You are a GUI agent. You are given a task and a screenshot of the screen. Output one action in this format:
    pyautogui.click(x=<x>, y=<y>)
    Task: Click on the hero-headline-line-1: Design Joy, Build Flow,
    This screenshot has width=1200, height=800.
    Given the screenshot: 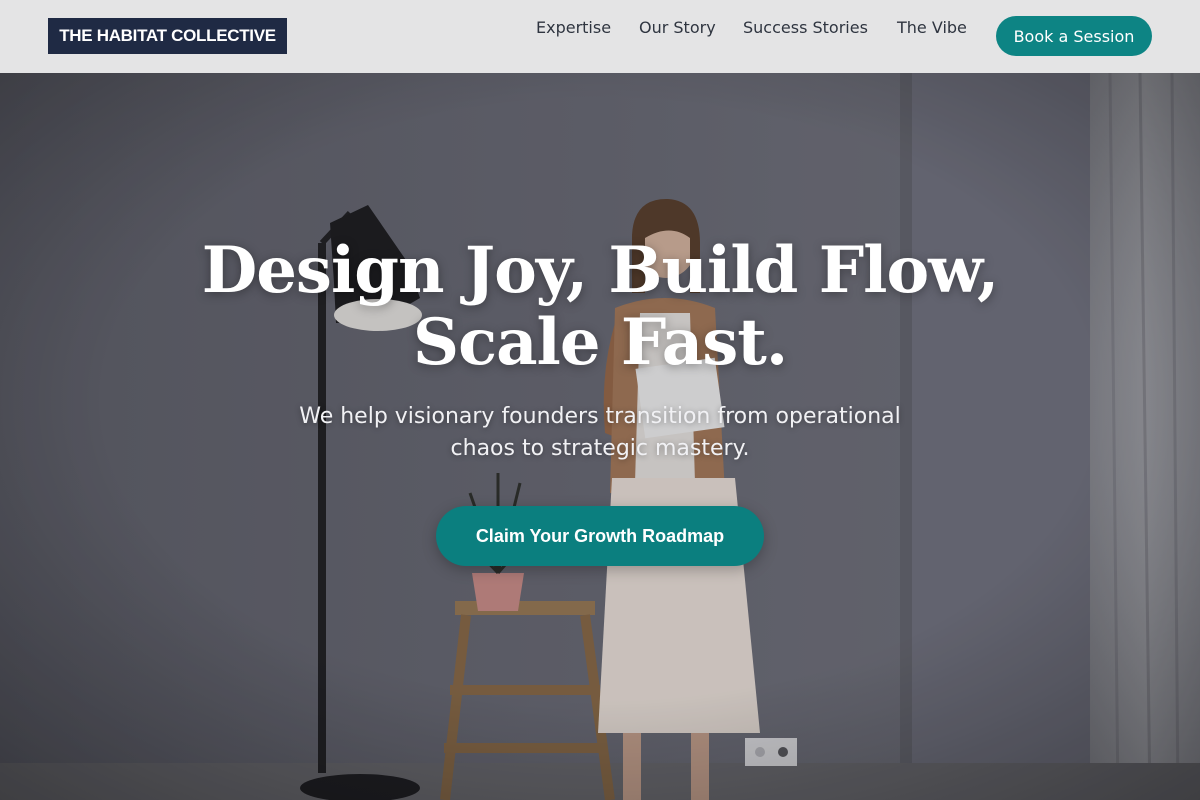 What is the action you would take?
    pyautogui.click(x=600, y=270)
    